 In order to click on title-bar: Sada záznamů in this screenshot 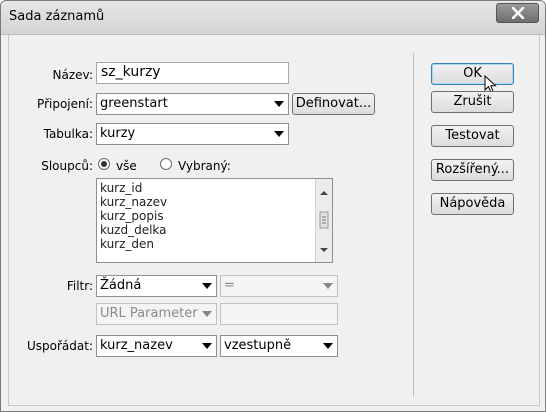, I will do `click(273, 18)`.